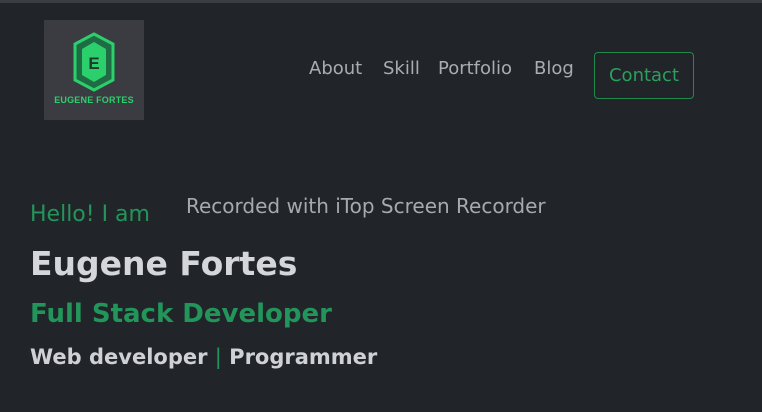 The width and height of the screenshot is (762, 412). I want to click on top-border, so click(381, 1).